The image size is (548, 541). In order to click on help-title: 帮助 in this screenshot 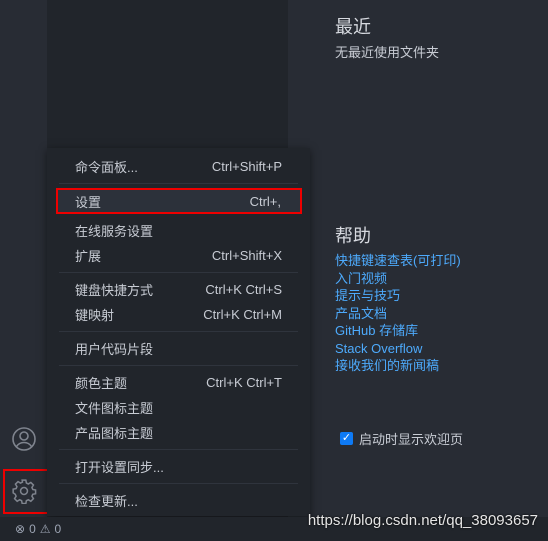, I will do `click(353, 236)`.